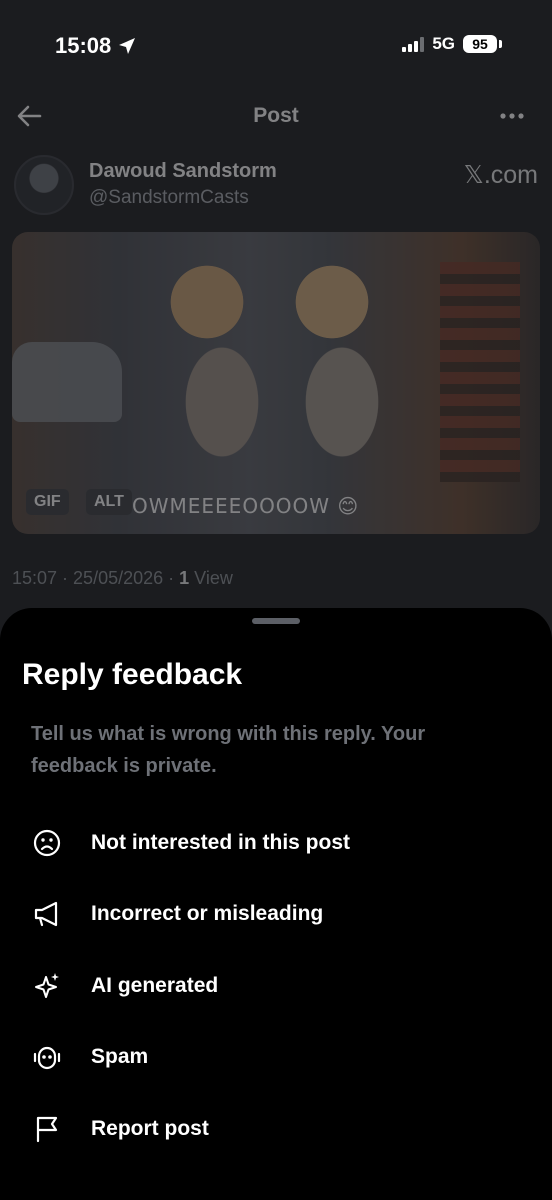 The height and width of the screenshot is (1200, 552). Describe the element at coordinates (132, 674) in the screenshot. I see `sheet-title: Reply feedback` at that location.